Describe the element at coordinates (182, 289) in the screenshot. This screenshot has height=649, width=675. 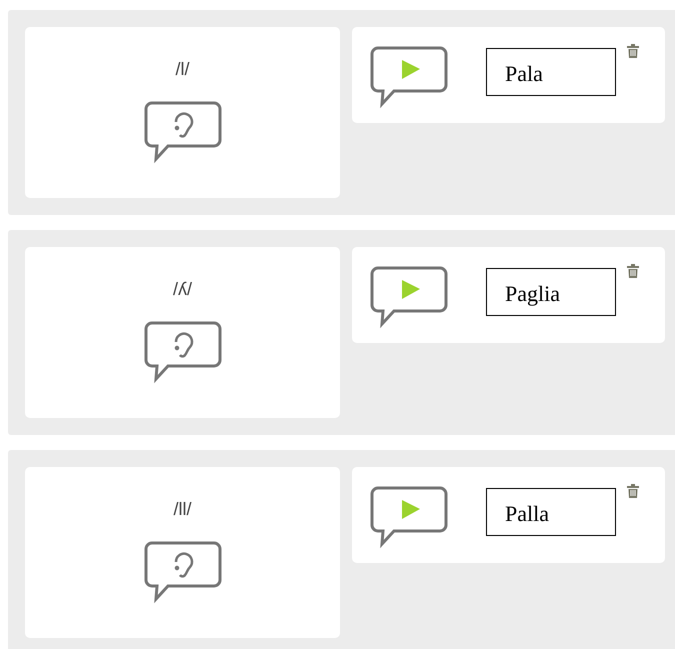
I see `phoneme-label: /ʎ/` at that location.